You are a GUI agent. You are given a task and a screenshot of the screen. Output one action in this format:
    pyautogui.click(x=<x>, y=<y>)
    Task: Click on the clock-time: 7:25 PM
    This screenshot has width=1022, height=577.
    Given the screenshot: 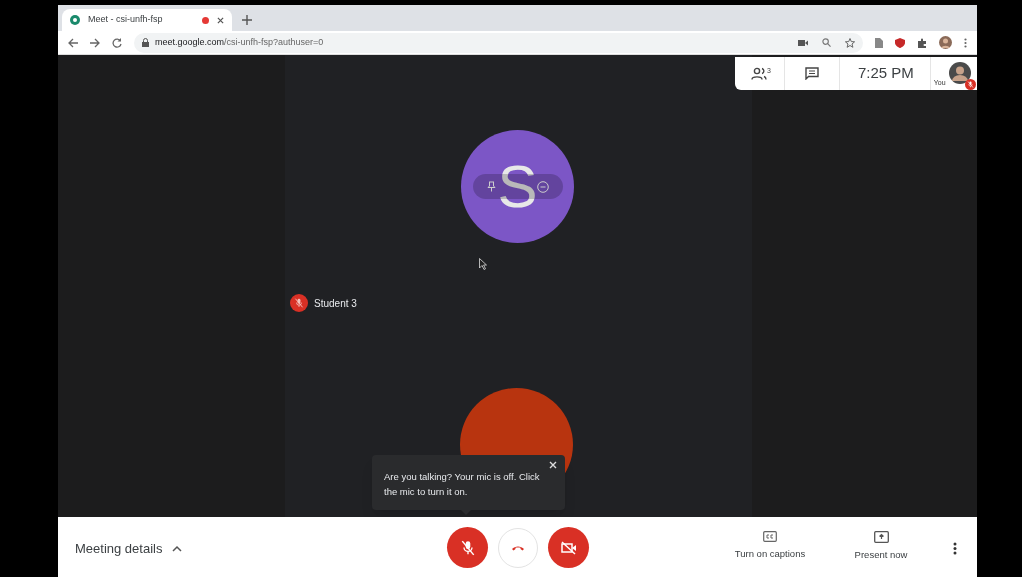 What is the action you would take?
    pyautogui.click(x=885, y=73)
    